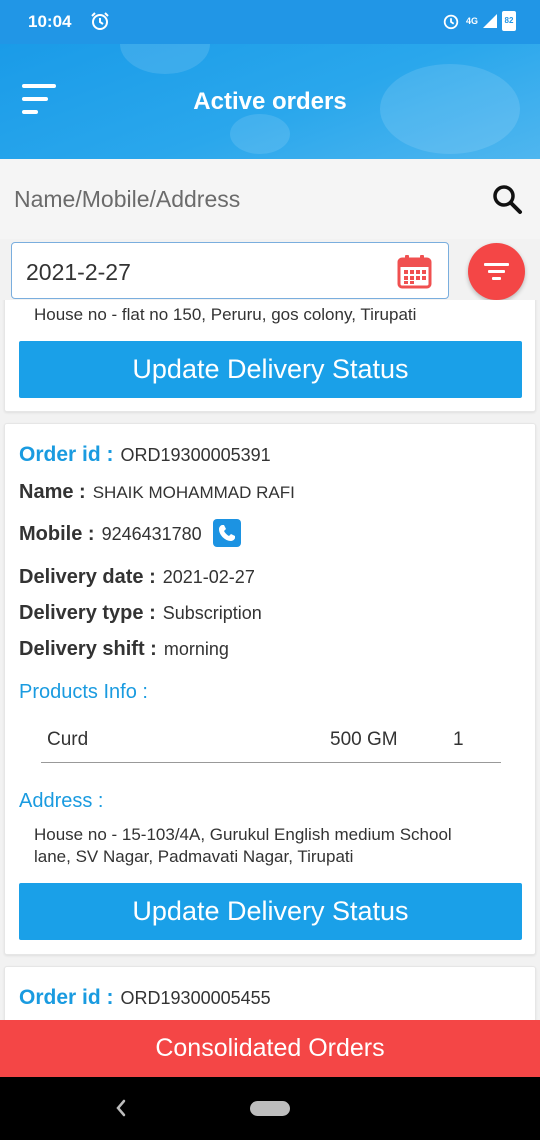 This screenshot has height=1140, width=540. Describe the element at coordinates (78, 272) in the screenshot. I see `date-value: 2021-2-27` at that location.